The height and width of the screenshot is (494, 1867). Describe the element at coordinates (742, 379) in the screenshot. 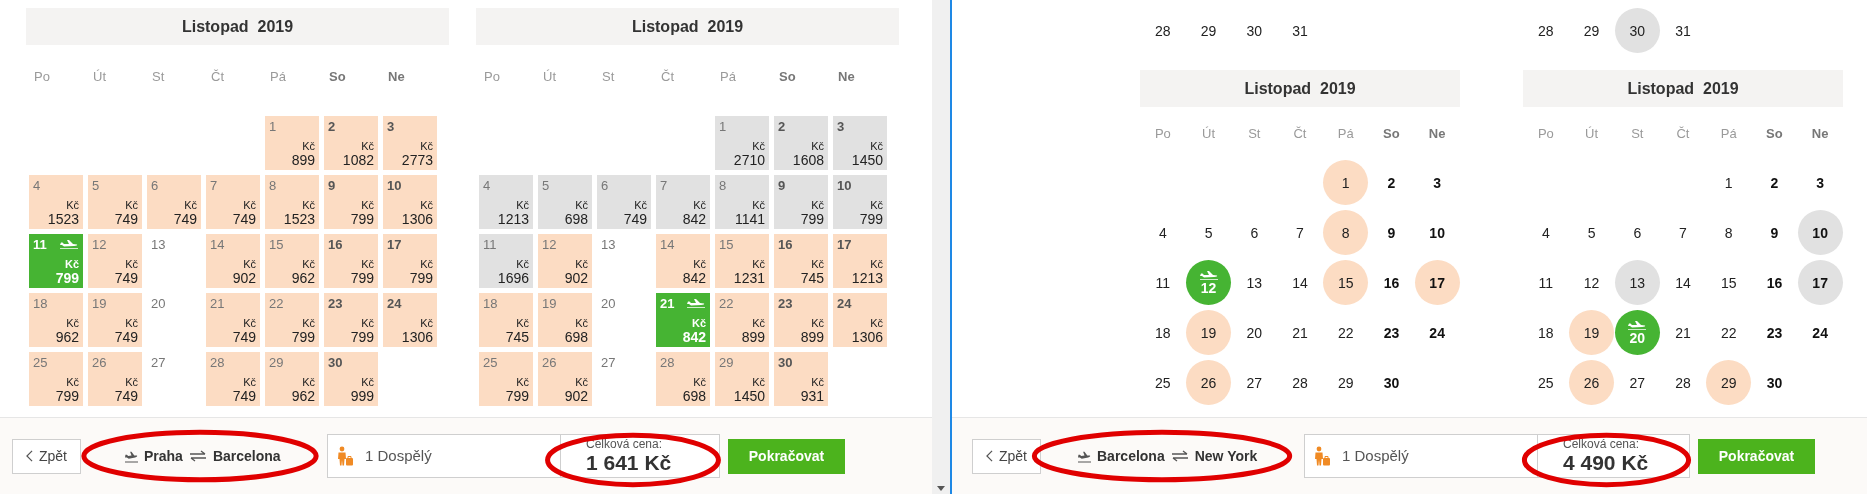

I see `date-cell: 29 Kč 1450` at that location.